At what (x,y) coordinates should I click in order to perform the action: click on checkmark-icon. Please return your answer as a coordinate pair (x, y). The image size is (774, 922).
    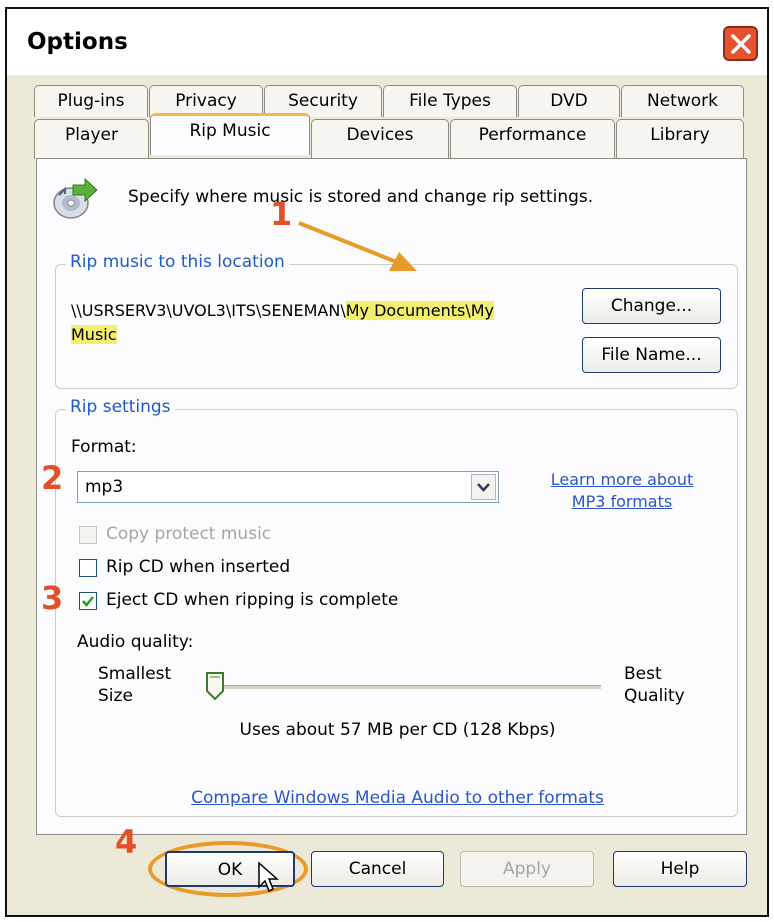
    Looking at the image, I should click on (88, 601).